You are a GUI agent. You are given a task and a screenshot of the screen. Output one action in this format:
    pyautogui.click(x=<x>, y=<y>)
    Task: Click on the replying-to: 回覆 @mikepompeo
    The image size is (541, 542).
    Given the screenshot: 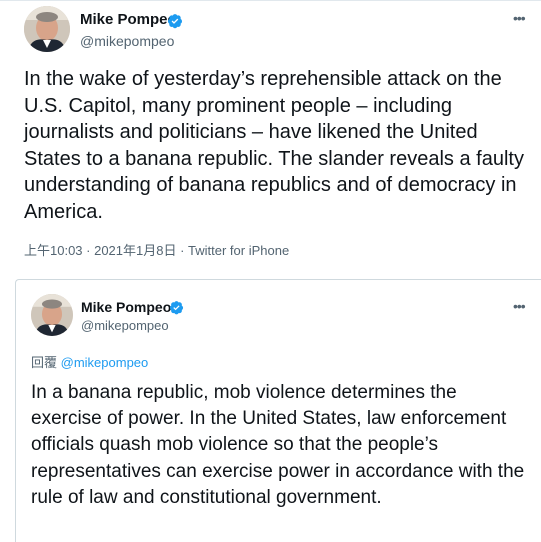 What is the action you would take?
    pyautogui.click(x=89, y=361)
    